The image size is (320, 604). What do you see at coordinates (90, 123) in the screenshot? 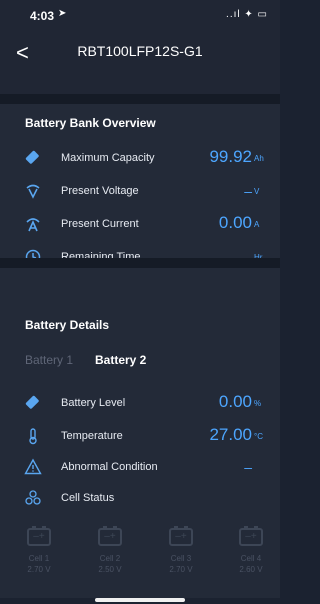
I see `overview-title: Battery Bank Overview` at bounding box center [90, 123].